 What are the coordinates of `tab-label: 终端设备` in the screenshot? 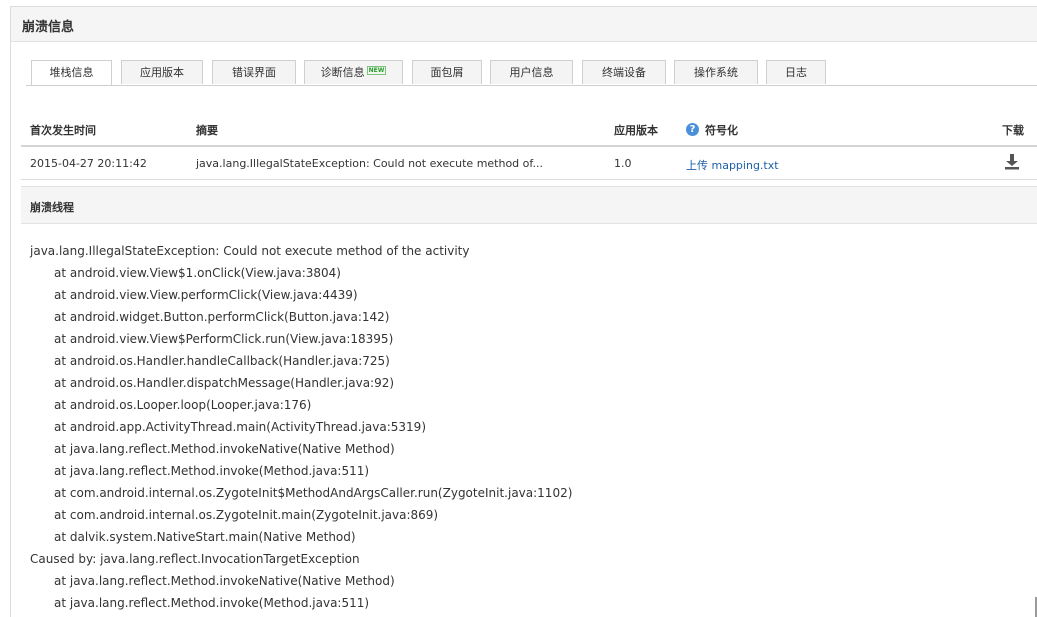 It's located at (624, 72).